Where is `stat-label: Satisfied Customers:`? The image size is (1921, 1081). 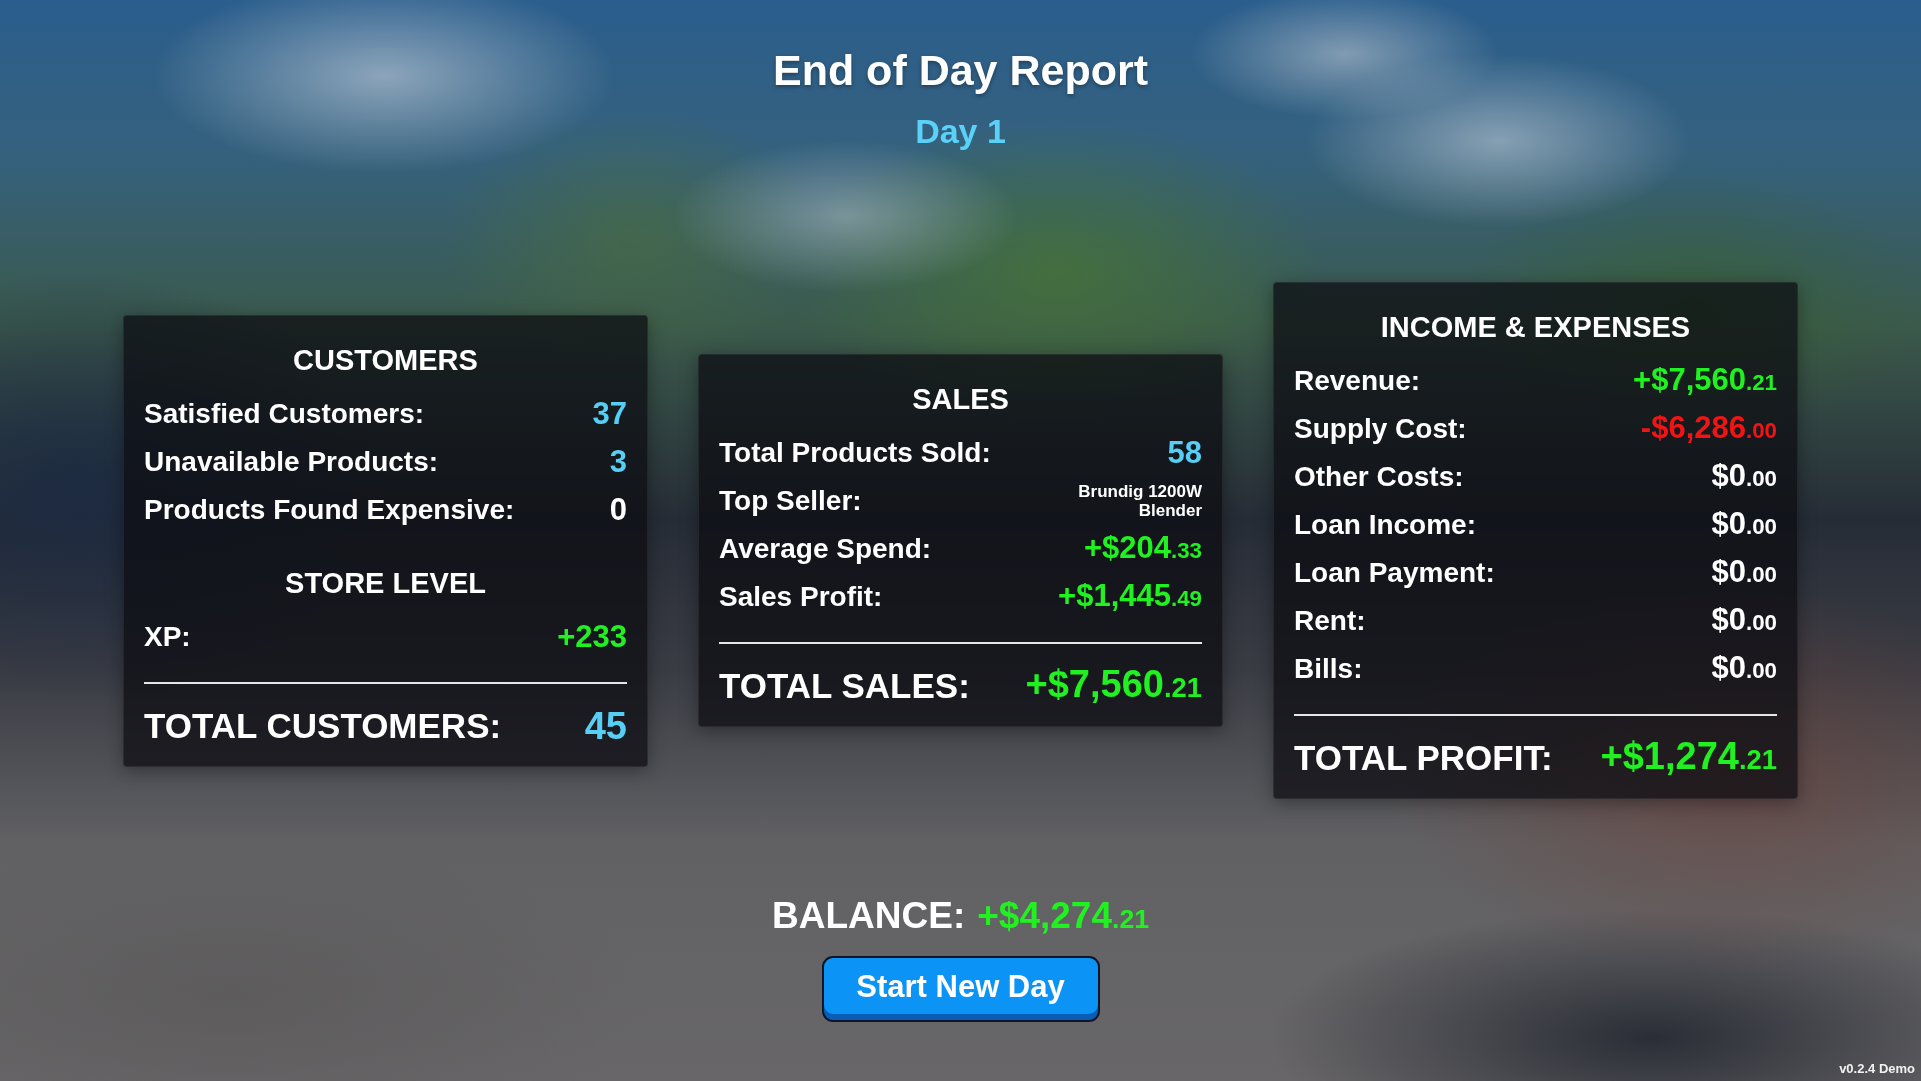
stat-label: Satisfied Customers: is located at coordinates (284, 413).